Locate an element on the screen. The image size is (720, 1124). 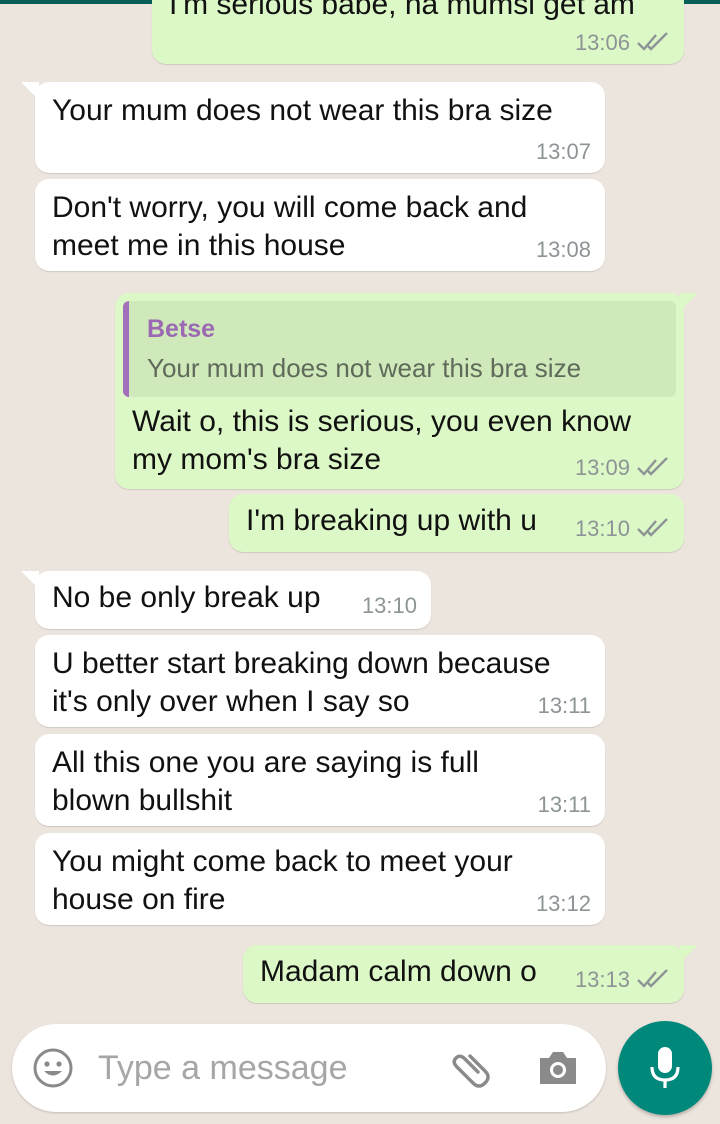
message-bubble-out: I'm breaking up with u 13:10 is located at coordinates (456, 523).